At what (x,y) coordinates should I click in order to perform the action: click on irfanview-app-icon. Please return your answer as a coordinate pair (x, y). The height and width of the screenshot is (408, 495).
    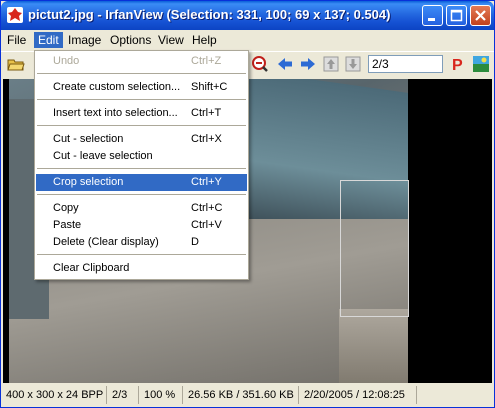
    Looking at the image, I should click on (15, 15).